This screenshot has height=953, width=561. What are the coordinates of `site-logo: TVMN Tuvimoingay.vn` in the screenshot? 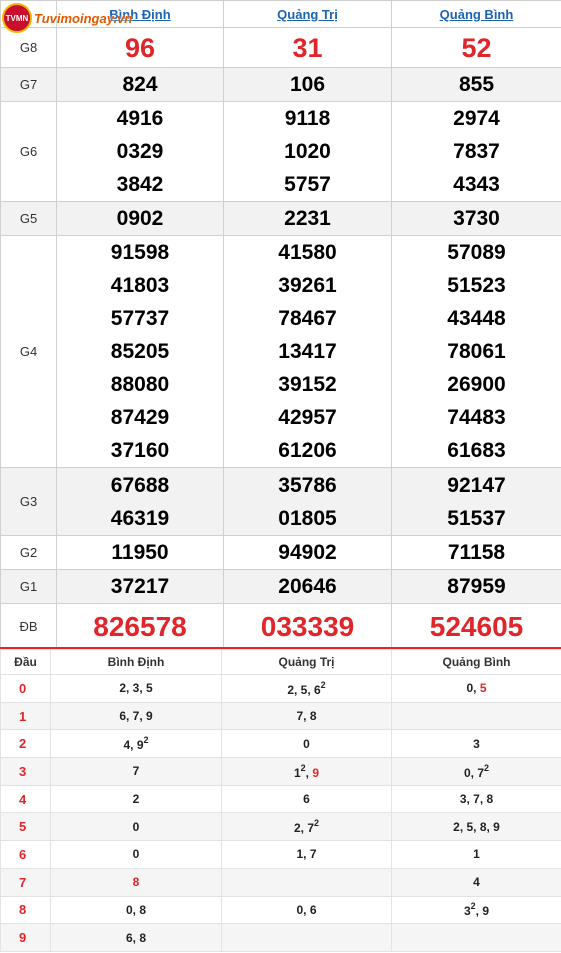 It's located at (77, 18).